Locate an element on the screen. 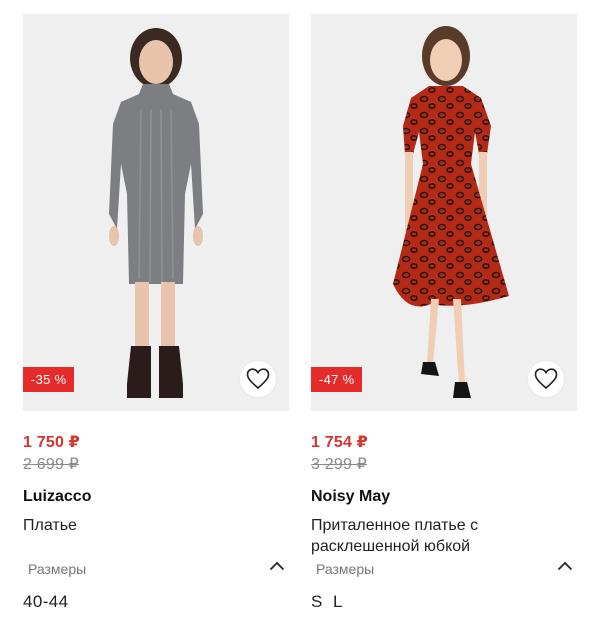 The image size is (600, 629). brand-name: Noisy May is located at coordinates (350, 497).